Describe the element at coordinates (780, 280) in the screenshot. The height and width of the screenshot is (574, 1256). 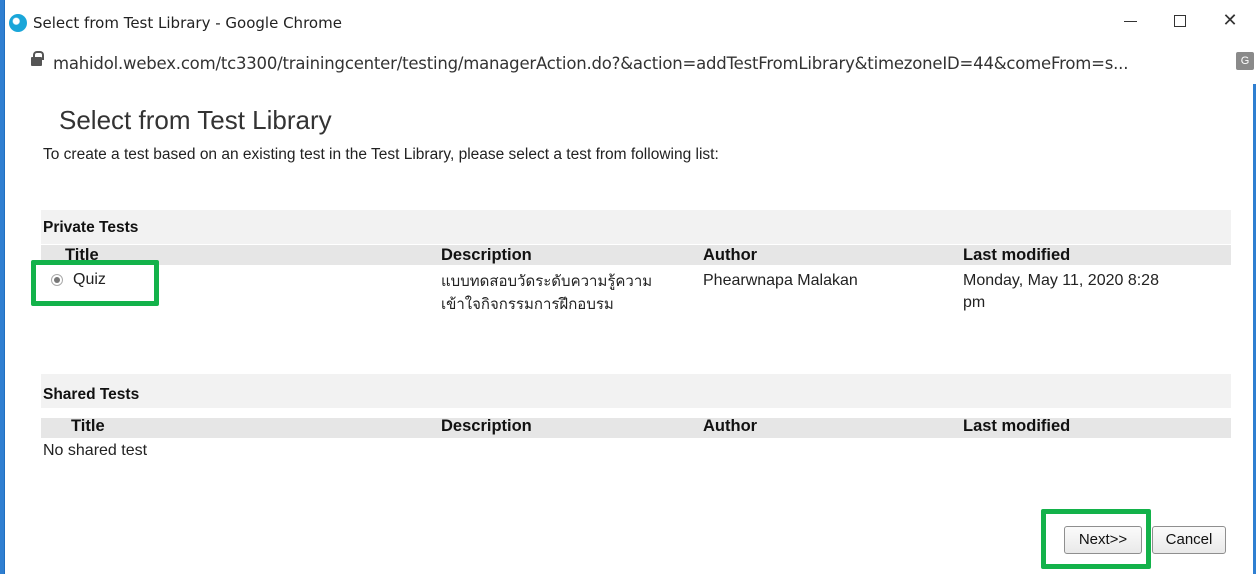
I see `test-author: Phearwnapa Malakan` at that location.